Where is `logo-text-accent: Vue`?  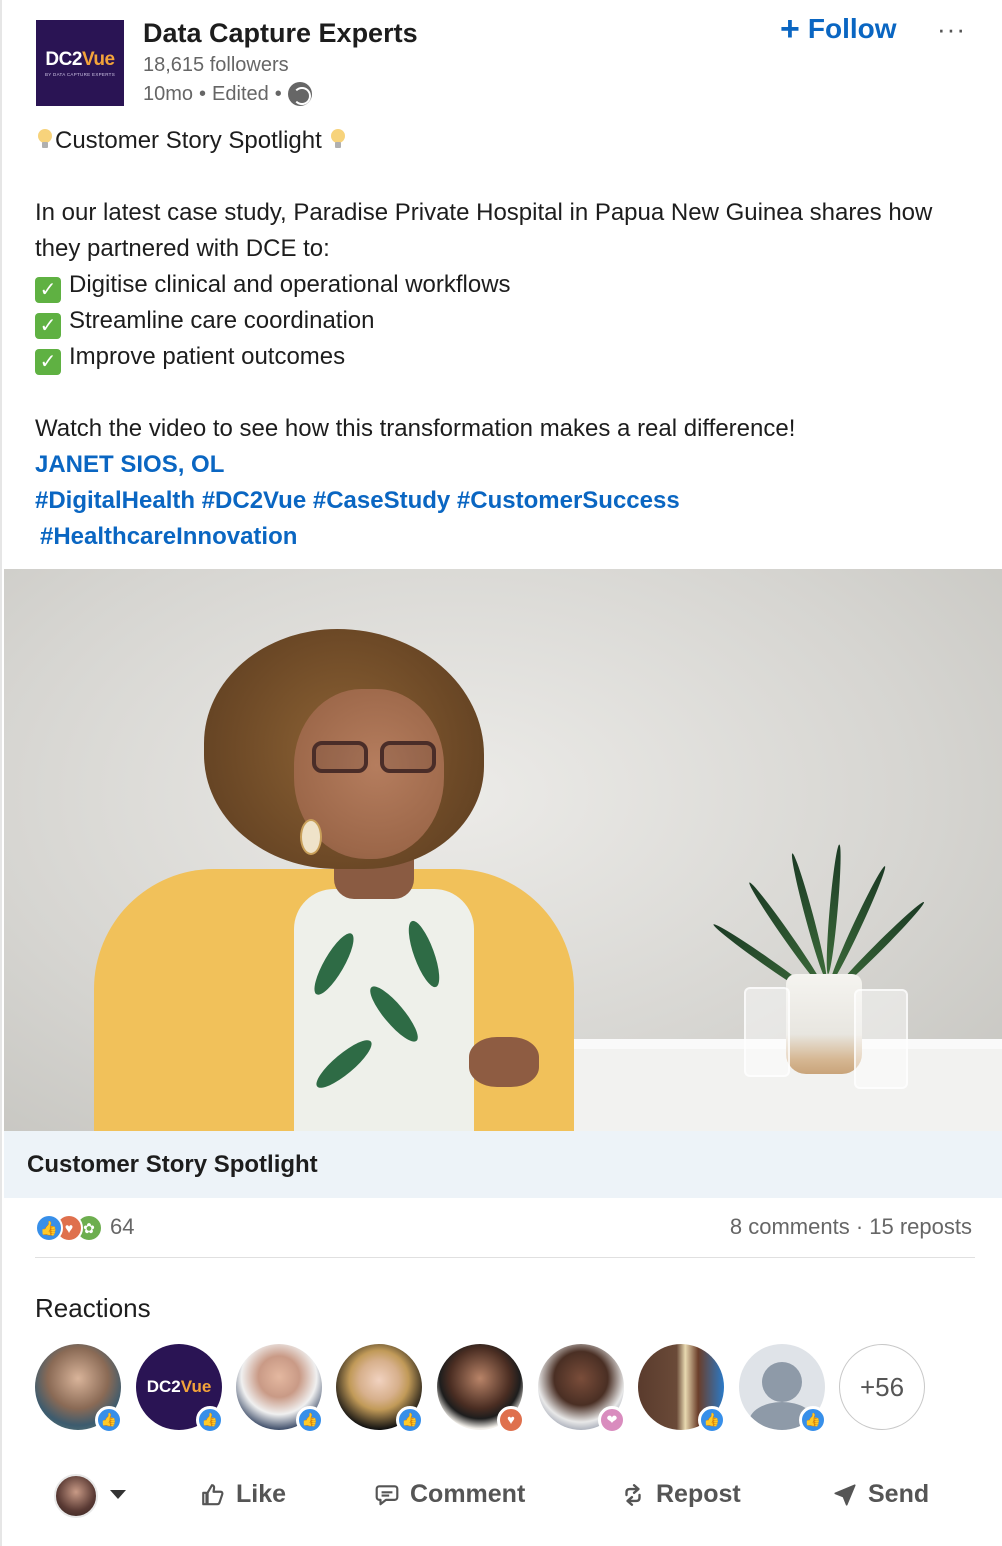
logo-text-accent: Vue is located at coordinates (98, 59).